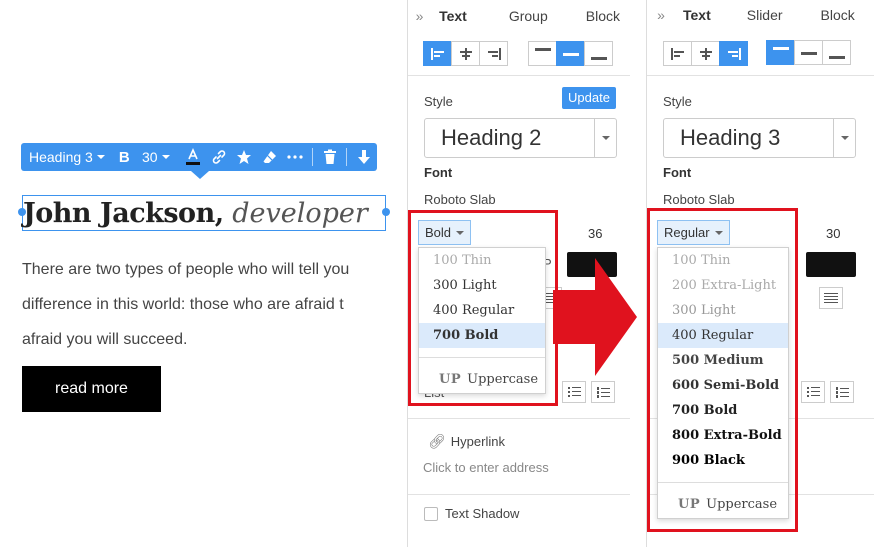  What do you see at coordinates (517, 16) in the screenshot?
I see `tab-group: Group` at bounding box center [517, 16].